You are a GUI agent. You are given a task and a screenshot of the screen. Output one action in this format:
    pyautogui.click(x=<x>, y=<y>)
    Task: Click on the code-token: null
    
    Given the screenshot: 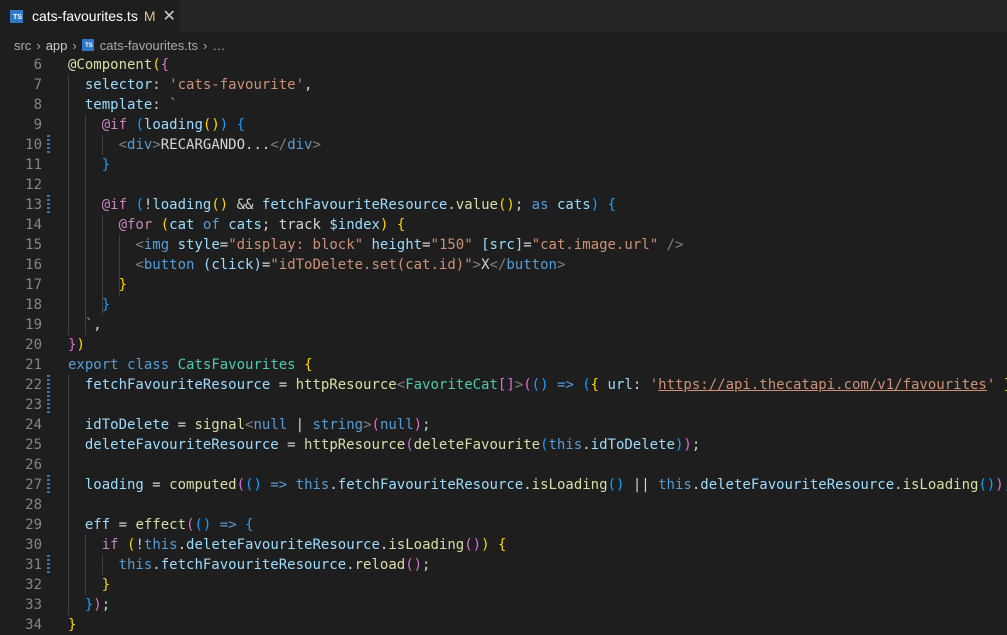 What is the action you would take?
    pyautogui.click(x=396, y=425)
    